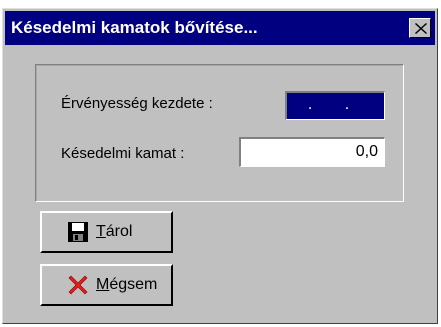  I want to click on save-button: Tárol, so click(106, 232).